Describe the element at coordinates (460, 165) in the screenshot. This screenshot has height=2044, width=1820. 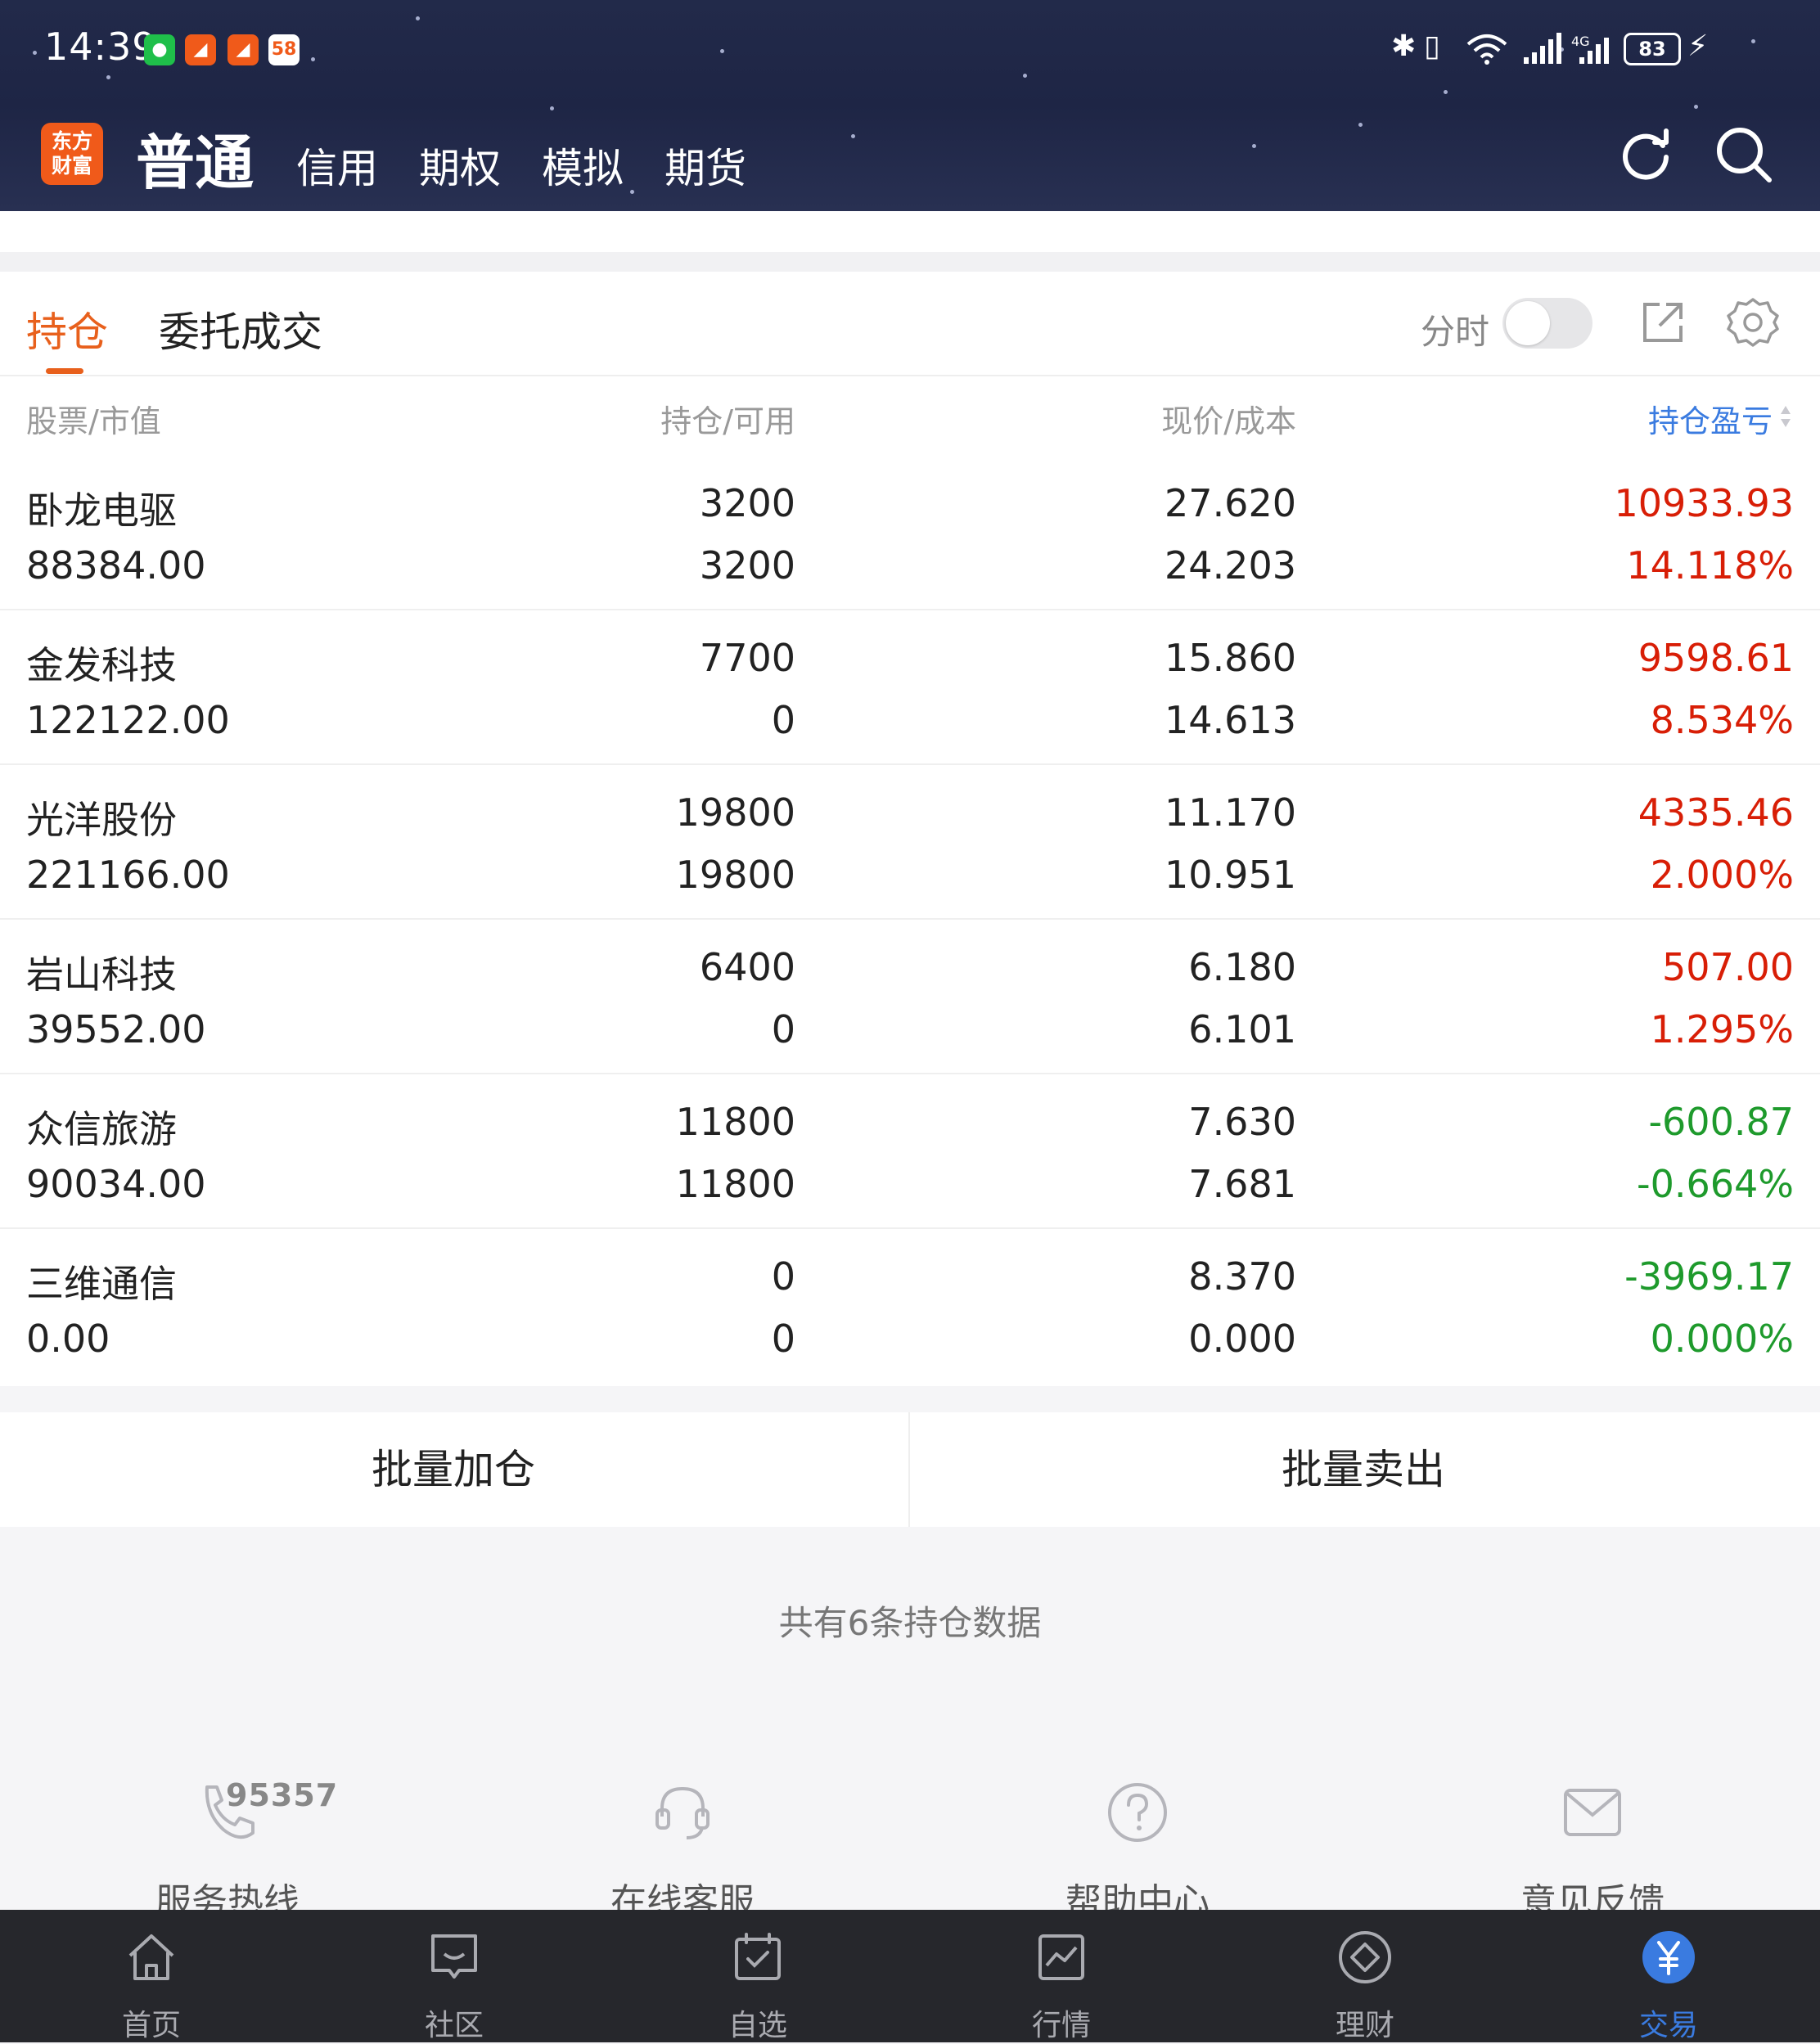
I see `tab-qiquan: 期权` at that location.